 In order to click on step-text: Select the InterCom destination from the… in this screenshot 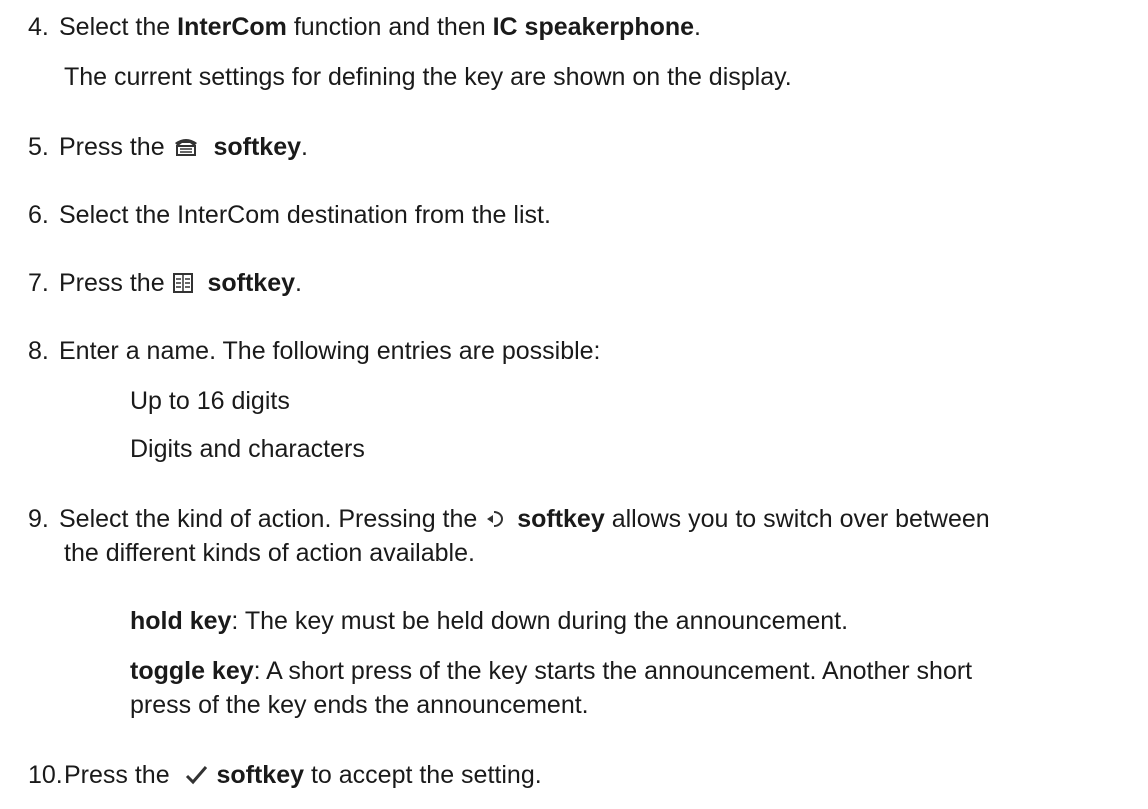, I will do `click(305, 215)`.